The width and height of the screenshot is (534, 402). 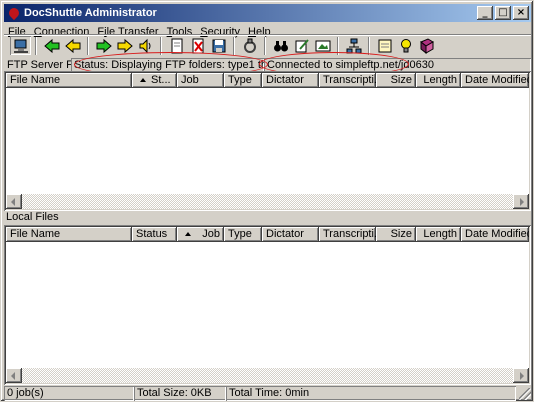 What do you see at coordinates (69, 393) in the screenshot?
I see `job-count: 0 job(s)` at bounding box center [69, 393].